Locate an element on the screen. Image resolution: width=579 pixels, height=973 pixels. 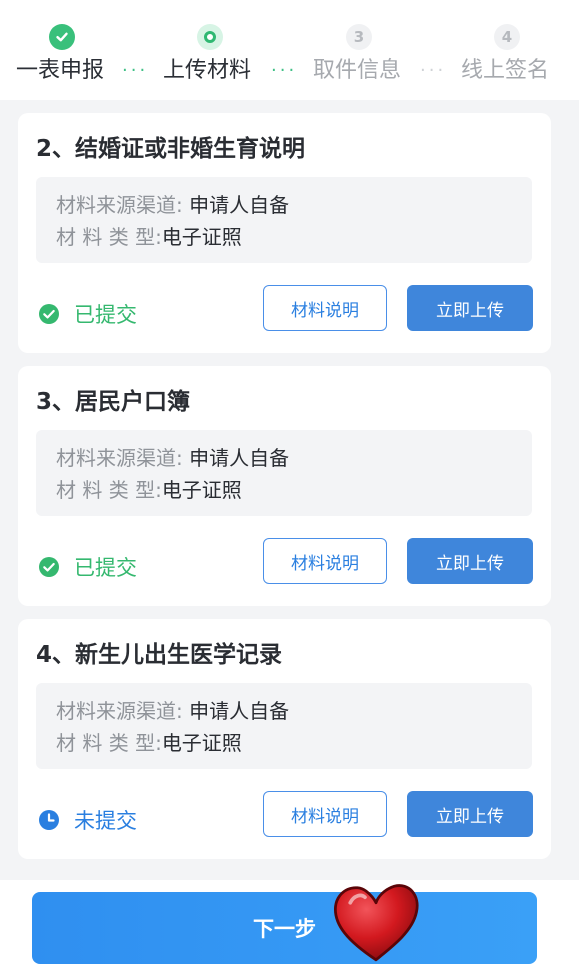
bottom-action-bar: 下一步 is located at coordinates (289, 926).